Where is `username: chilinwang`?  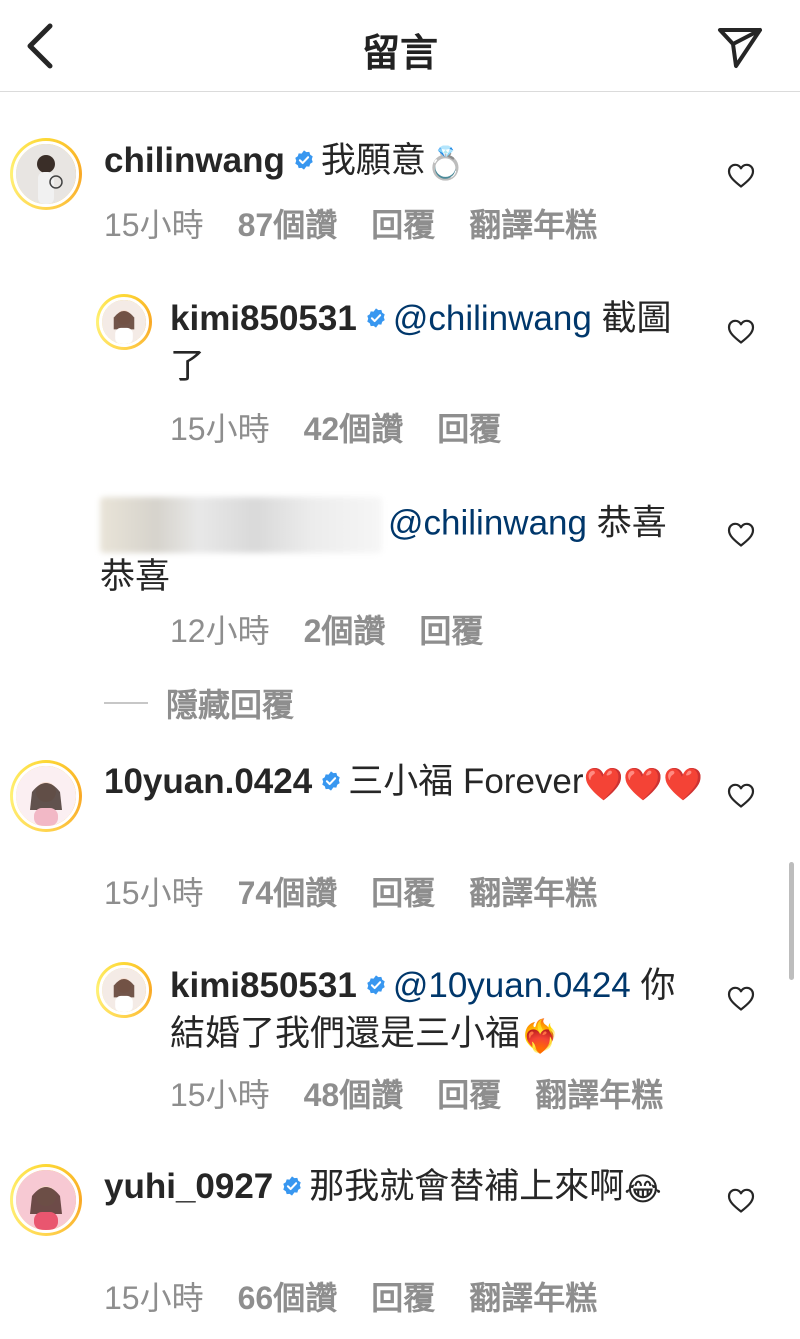
username: chilinwang is located at coordinates (194, 160).